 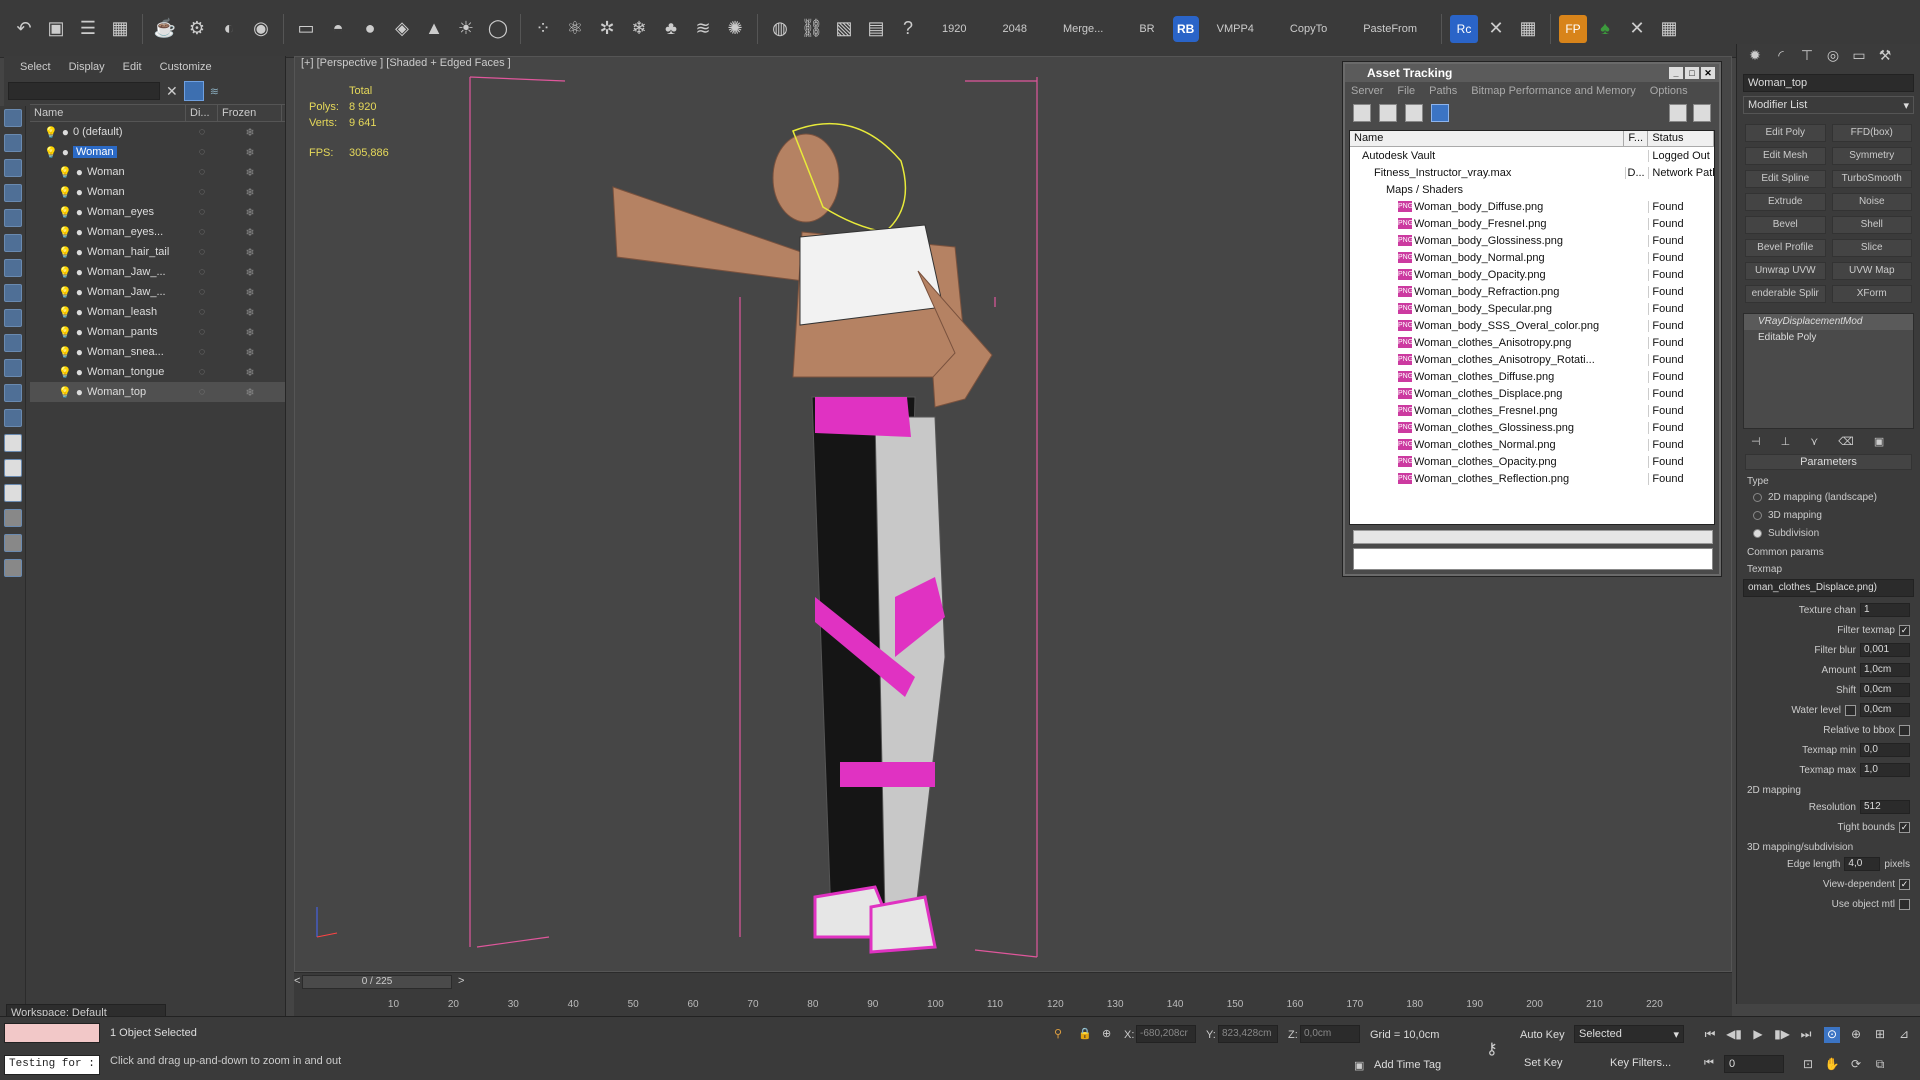 I want to click on spreadsheet-icon: ▦, so click(x=1528, y=29).